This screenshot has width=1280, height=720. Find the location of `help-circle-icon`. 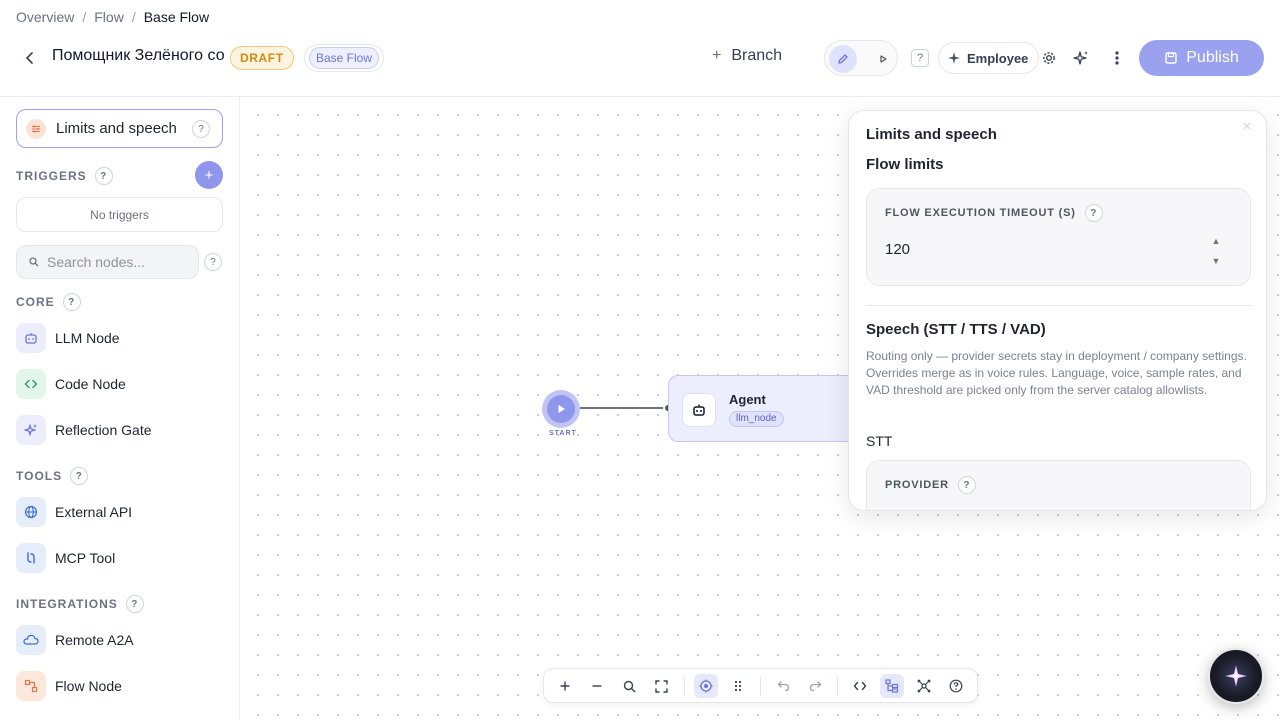

help-circle-icon is located at coordinates (956, 686).